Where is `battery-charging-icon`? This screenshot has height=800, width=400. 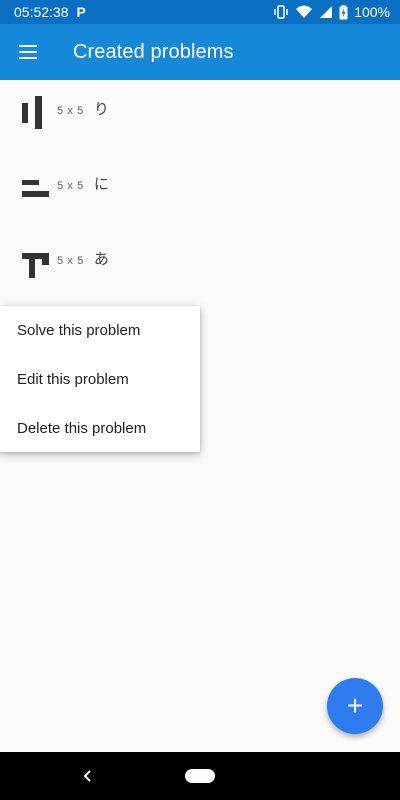 battery-charging-icon is located at coordinates (343, 11).